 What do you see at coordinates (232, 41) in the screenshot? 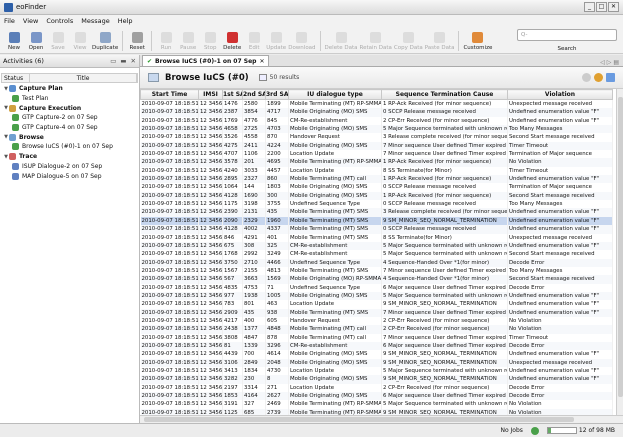
I see `delete-button: Delete` at bounding box center [232, 41].